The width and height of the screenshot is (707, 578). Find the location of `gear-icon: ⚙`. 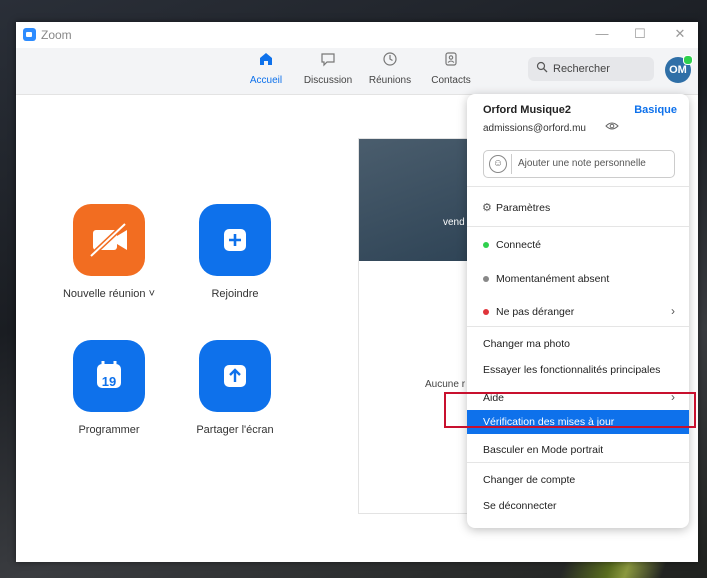

gear-icon: ⚙ is located at coordinates (487, 208).